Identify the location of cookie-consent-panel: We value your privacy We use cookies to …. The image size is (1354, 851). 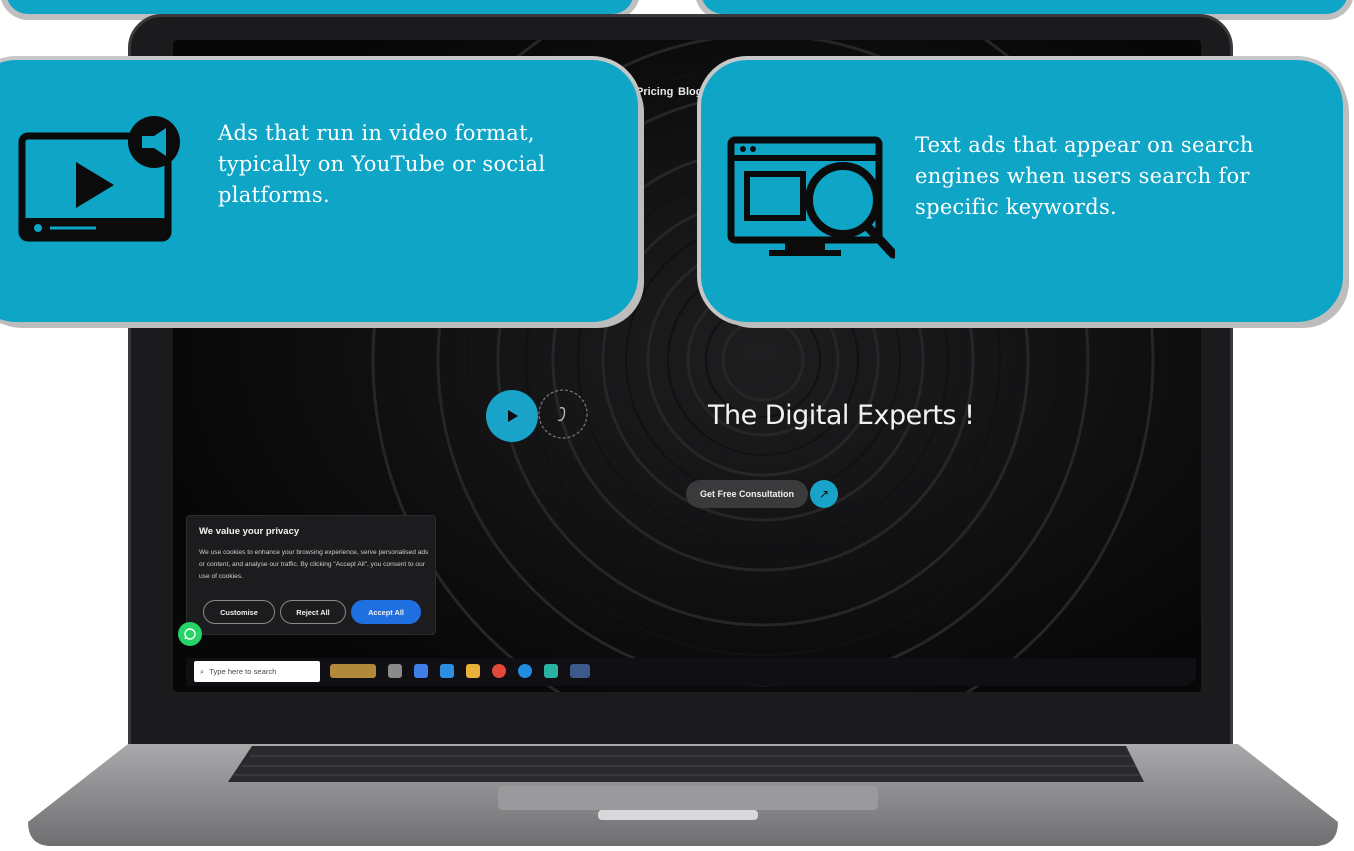
(311, 575).